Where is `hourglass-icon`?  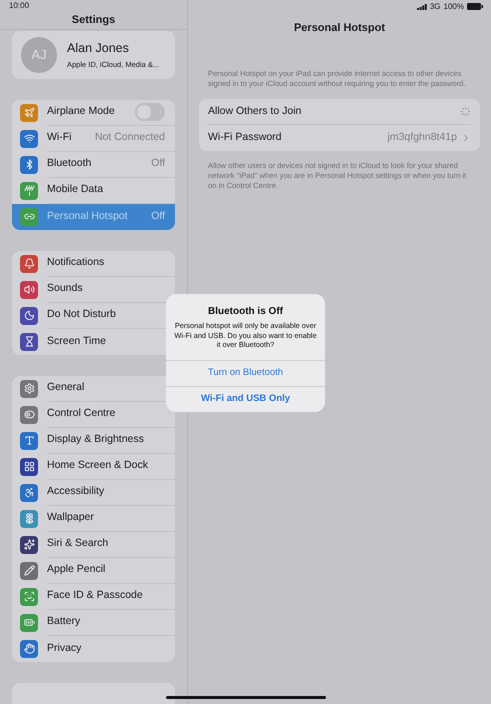 hourglass-icon is located at coordinates (29, 341).